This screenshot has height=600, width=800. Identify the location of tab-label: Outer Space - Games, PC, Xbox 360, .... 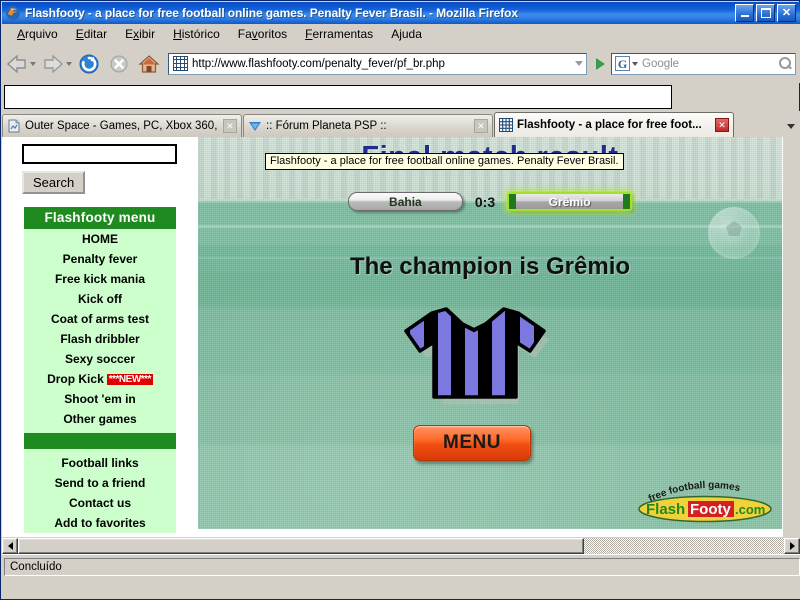
(122, 126).